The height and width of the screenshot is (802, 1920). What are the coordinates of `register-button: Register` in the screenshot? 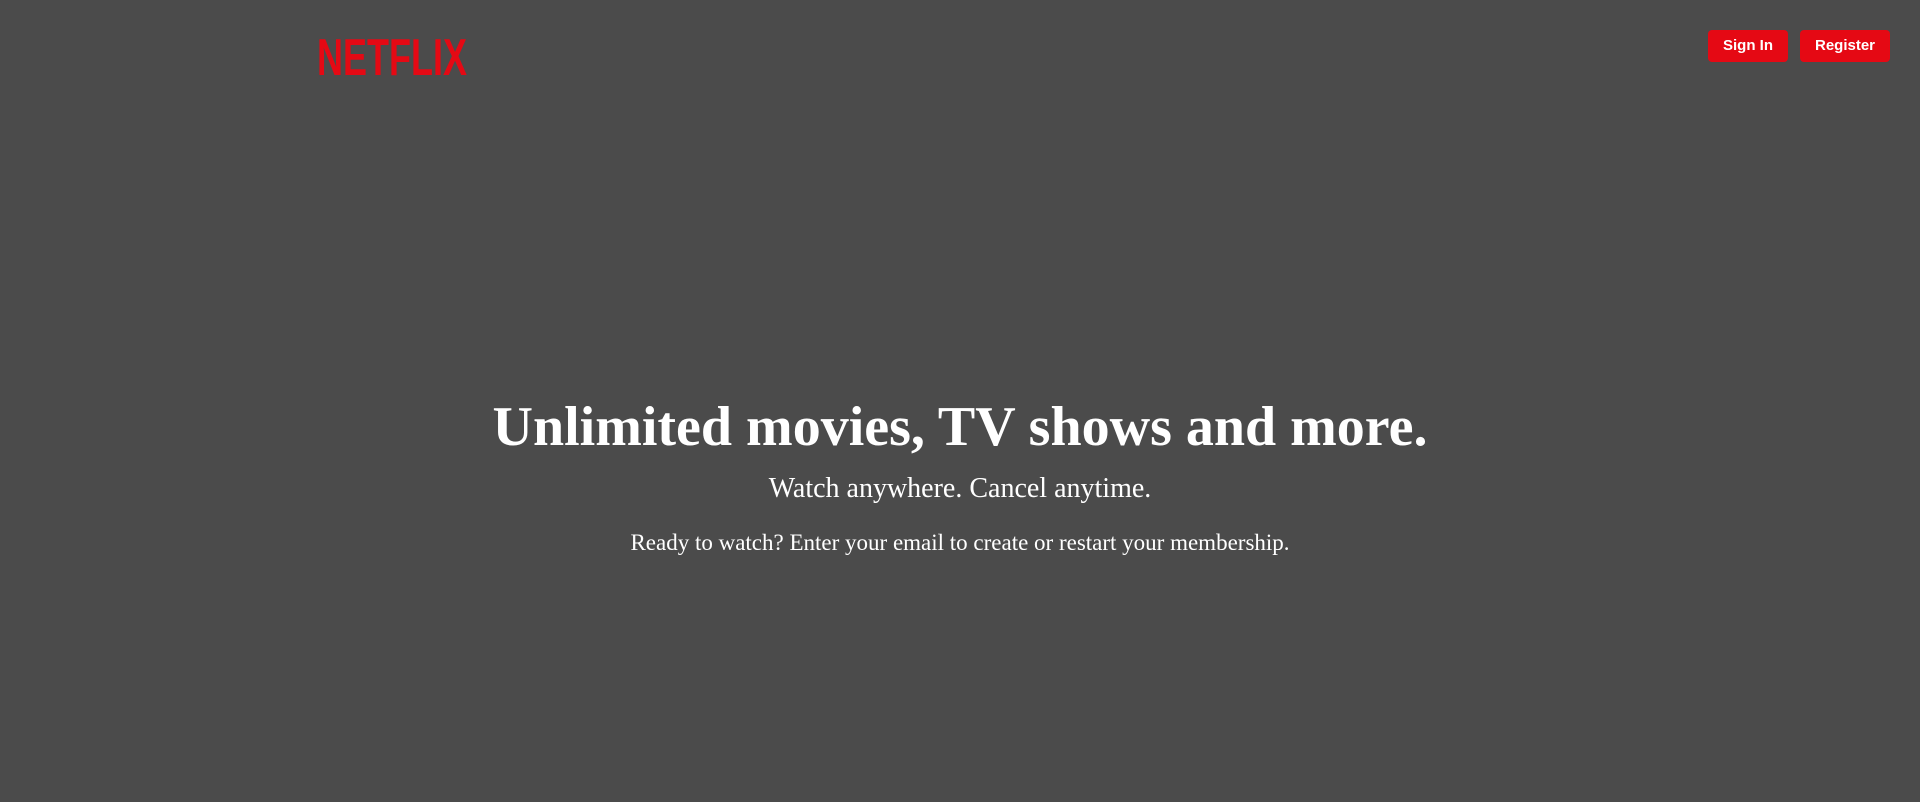 It's located at (1845, 46).